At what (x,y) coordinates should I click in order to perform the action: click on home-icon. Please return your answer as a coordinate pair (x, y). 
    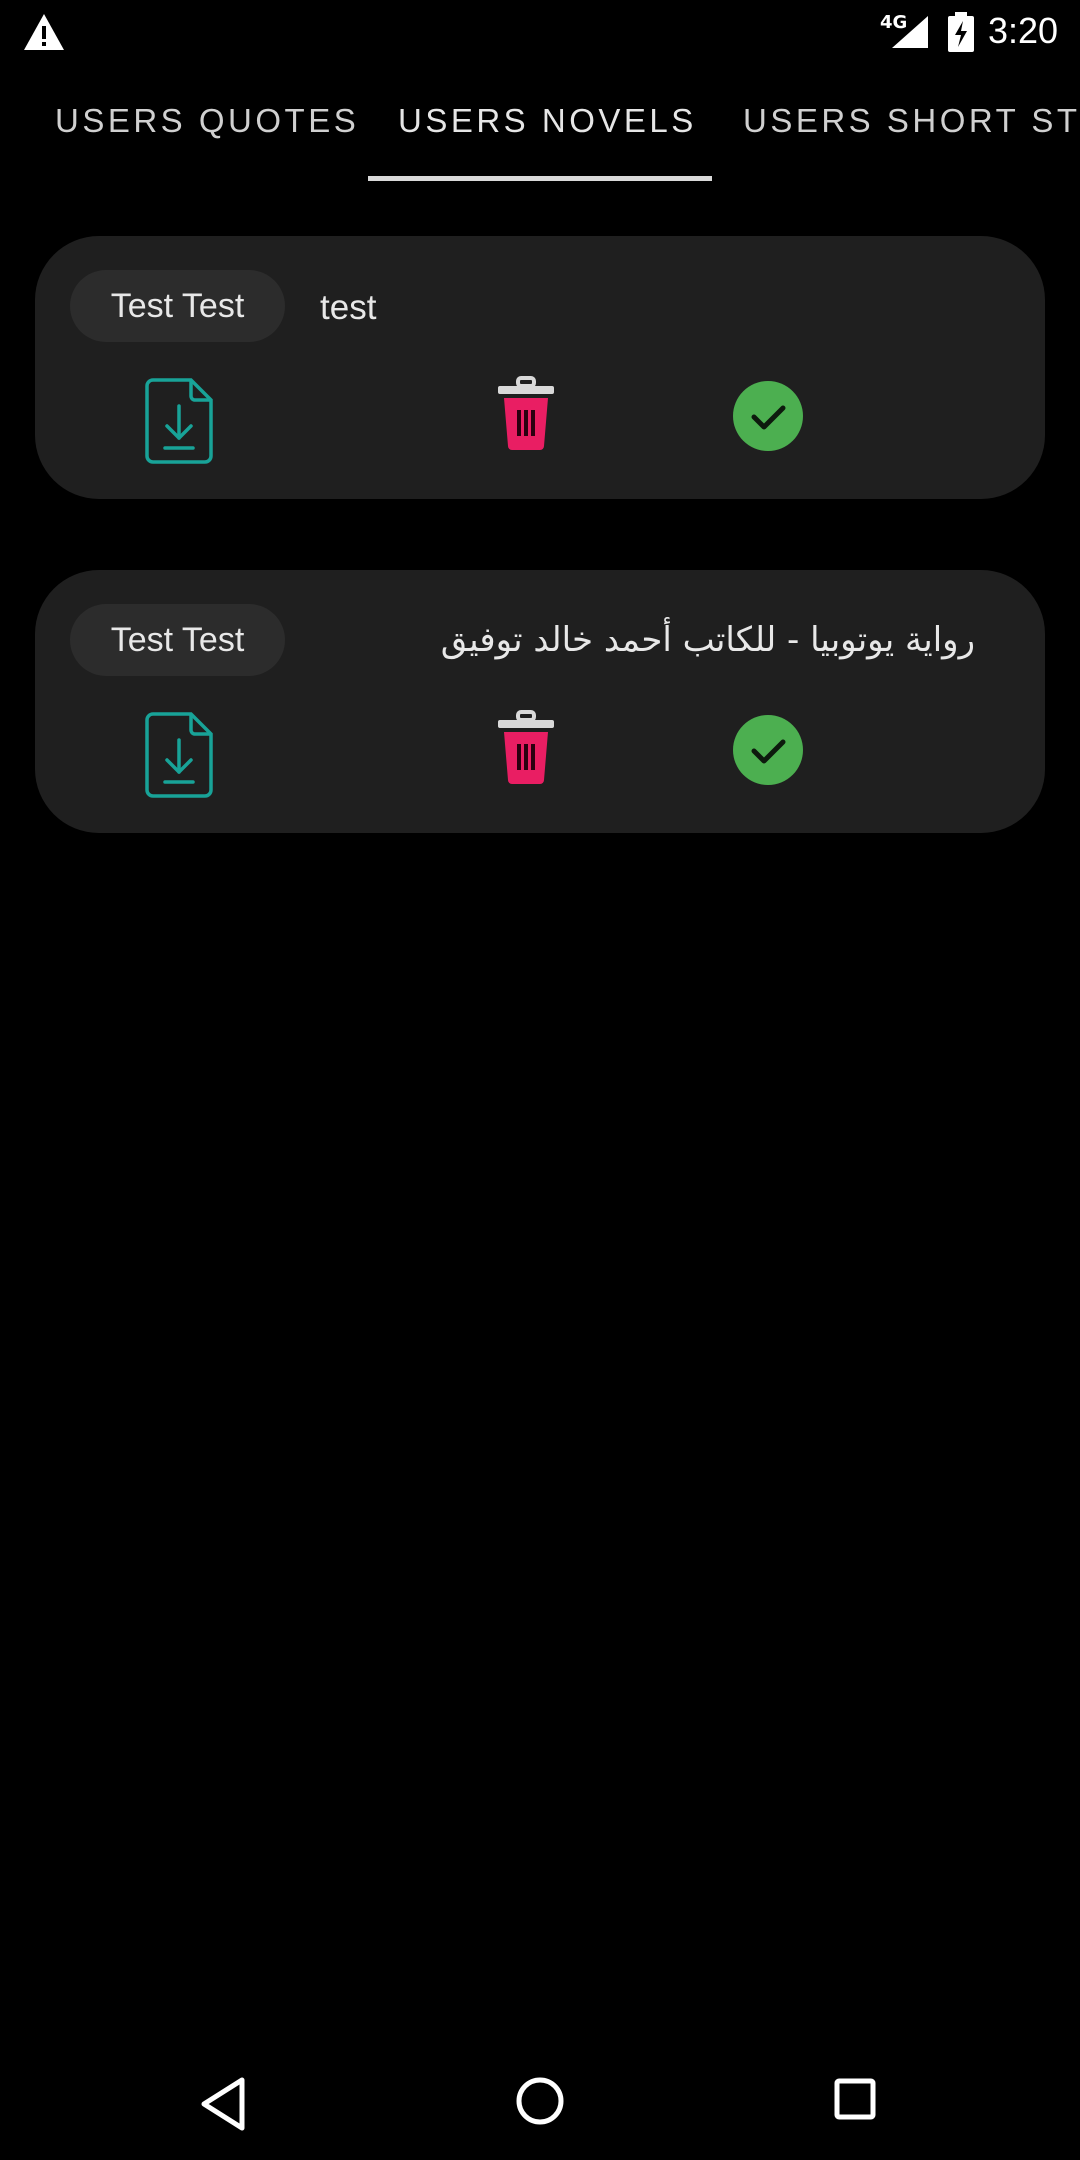
    Looking at the image, I should click on (540, 2101).